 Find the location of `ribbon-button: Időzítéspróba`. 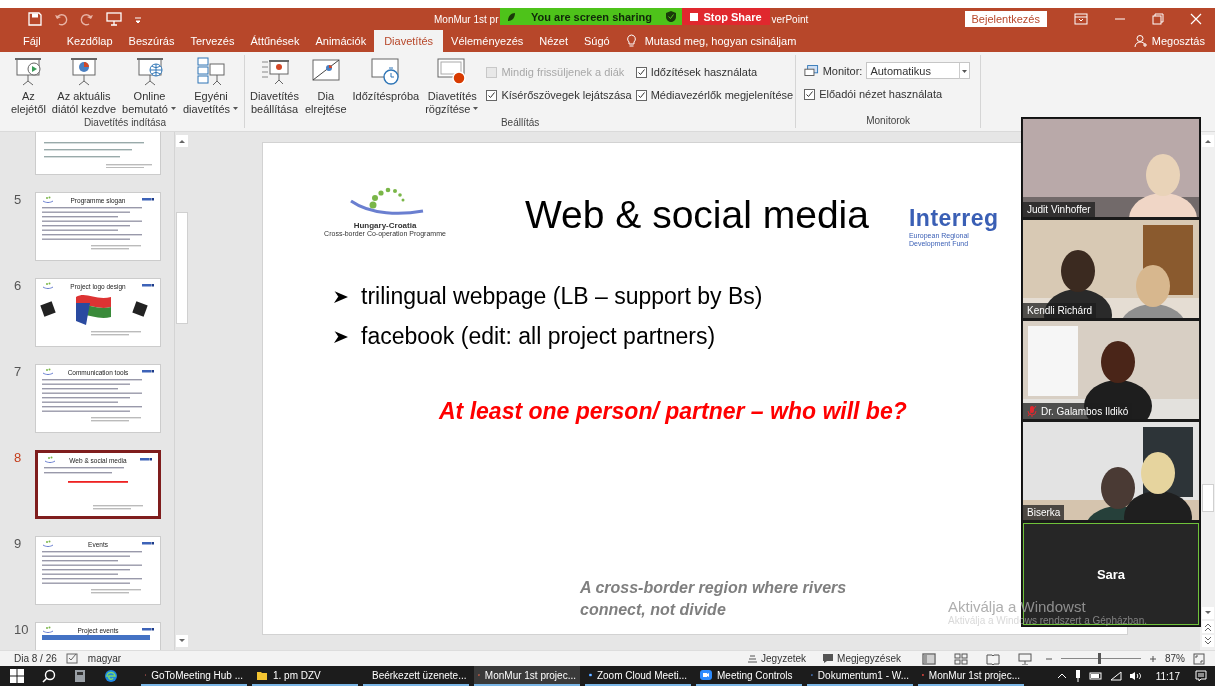

ribbon-button: Időzítéspróba is located at coordinates (386, 79).